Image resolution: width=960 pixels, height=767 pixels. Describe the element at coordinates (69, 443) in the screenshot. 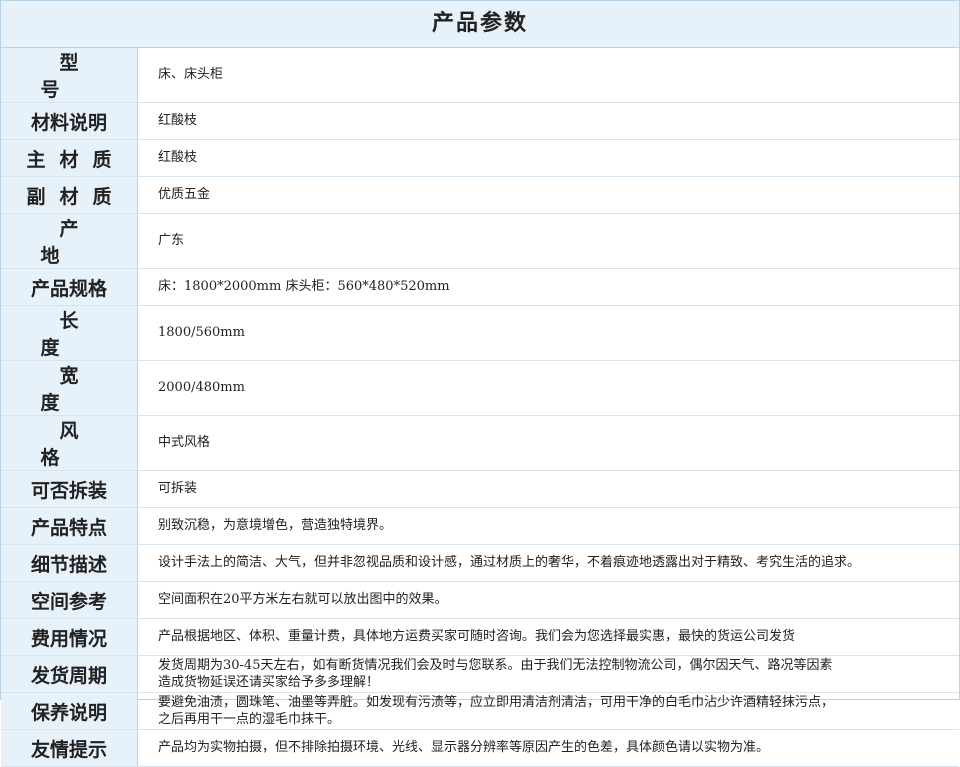

I see `row-label: 风格` at that location.